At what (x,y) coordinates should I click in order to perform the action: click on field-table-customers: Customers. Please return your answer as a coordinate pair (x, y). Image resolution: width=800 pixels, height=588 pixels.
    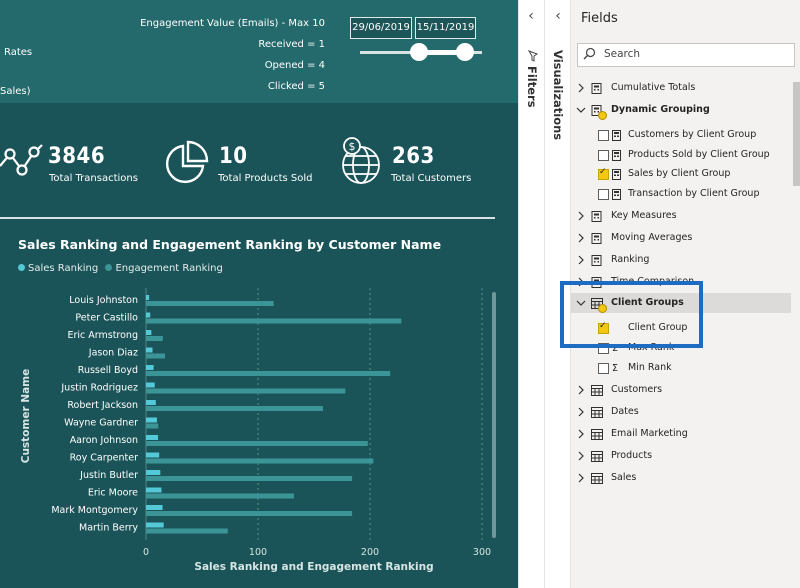
    Looking at the image, I should click on (680, 390).